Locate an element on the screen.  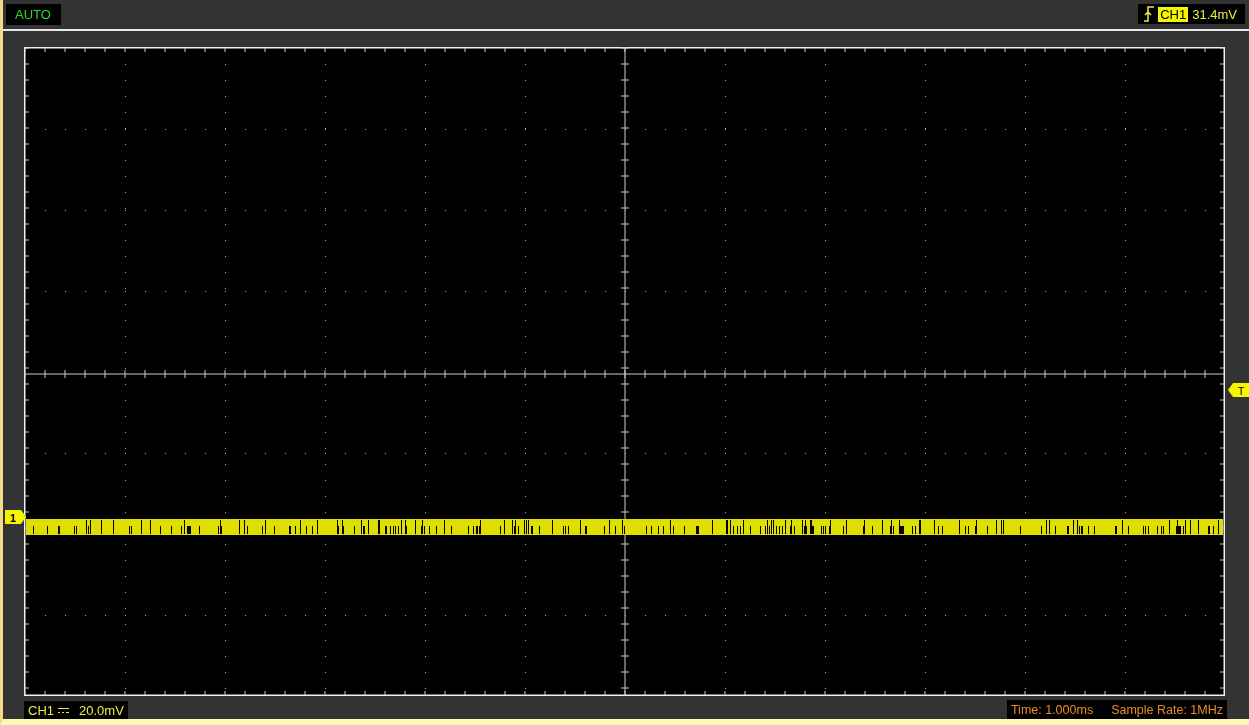
trigger-channel: CH1 is located at coordinates (1173, 14).